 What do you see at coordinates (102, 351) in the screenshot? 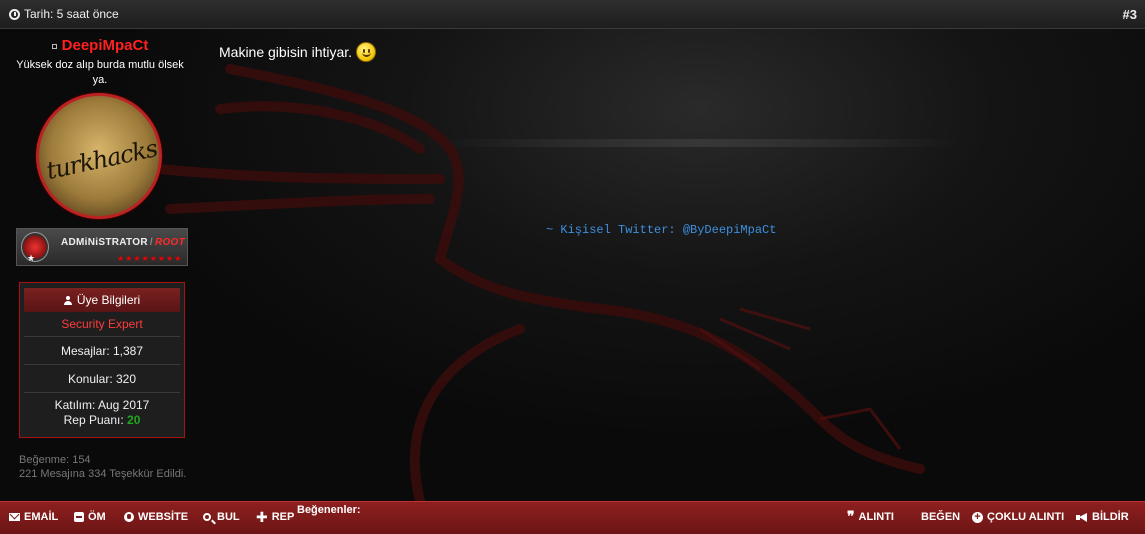
I see `post-count: Mesajlar: 1,387` at bounding box center [102, 351].